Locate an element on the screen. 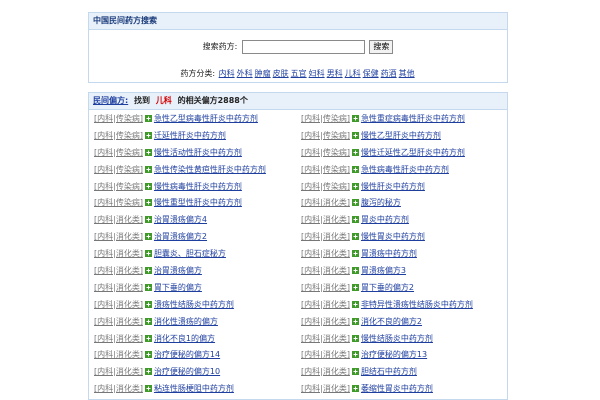  result-title-link: 治疗便秘的偏方14 is located at coordinates (187, 354).